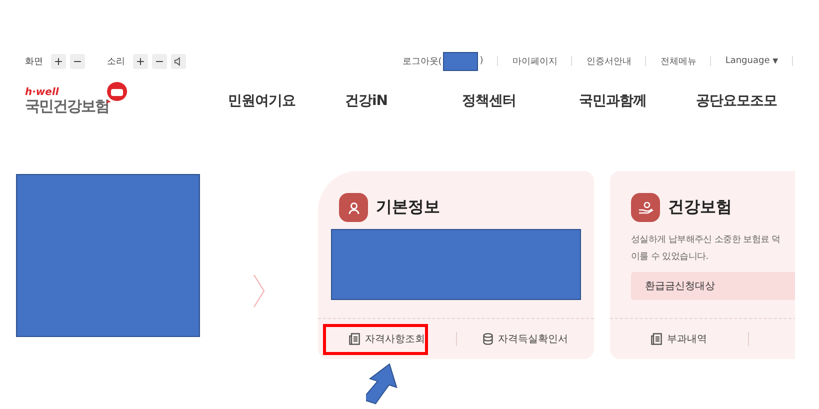 The image size is (819, 409). Describe the element at coordinates (525, 339) in the screenshot. I see `card-link: 자격득실확인서` at that location.